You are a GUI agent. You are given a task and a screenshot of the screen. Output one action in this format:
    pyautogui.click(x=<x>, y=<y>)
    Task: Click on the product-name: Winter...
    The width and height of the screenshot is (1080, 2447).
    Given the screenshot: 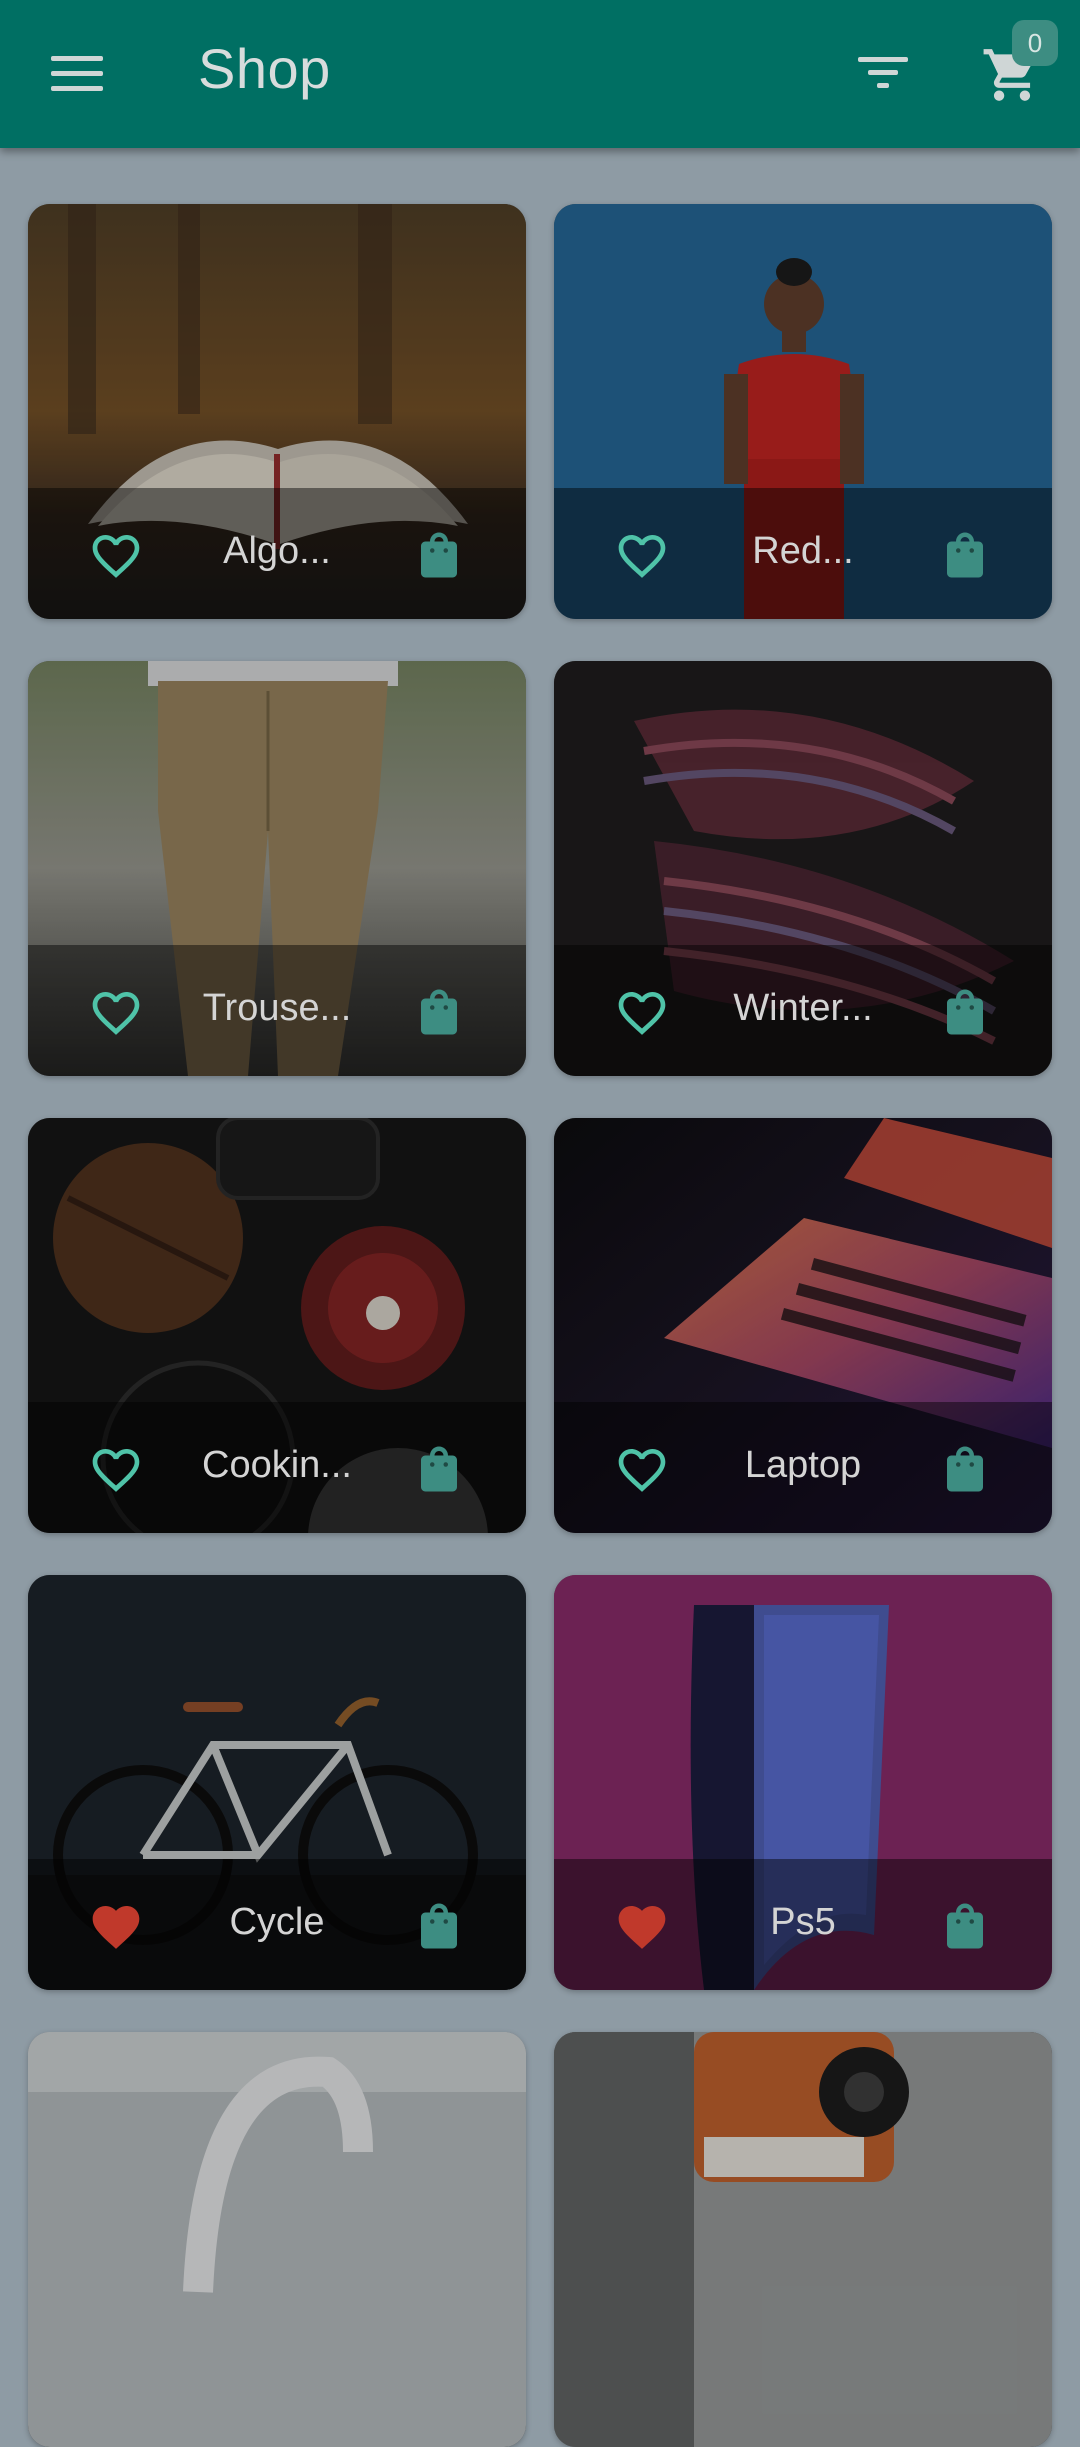 What is the action you would take?
    pyautogui.click(x=803, y=1008)
    